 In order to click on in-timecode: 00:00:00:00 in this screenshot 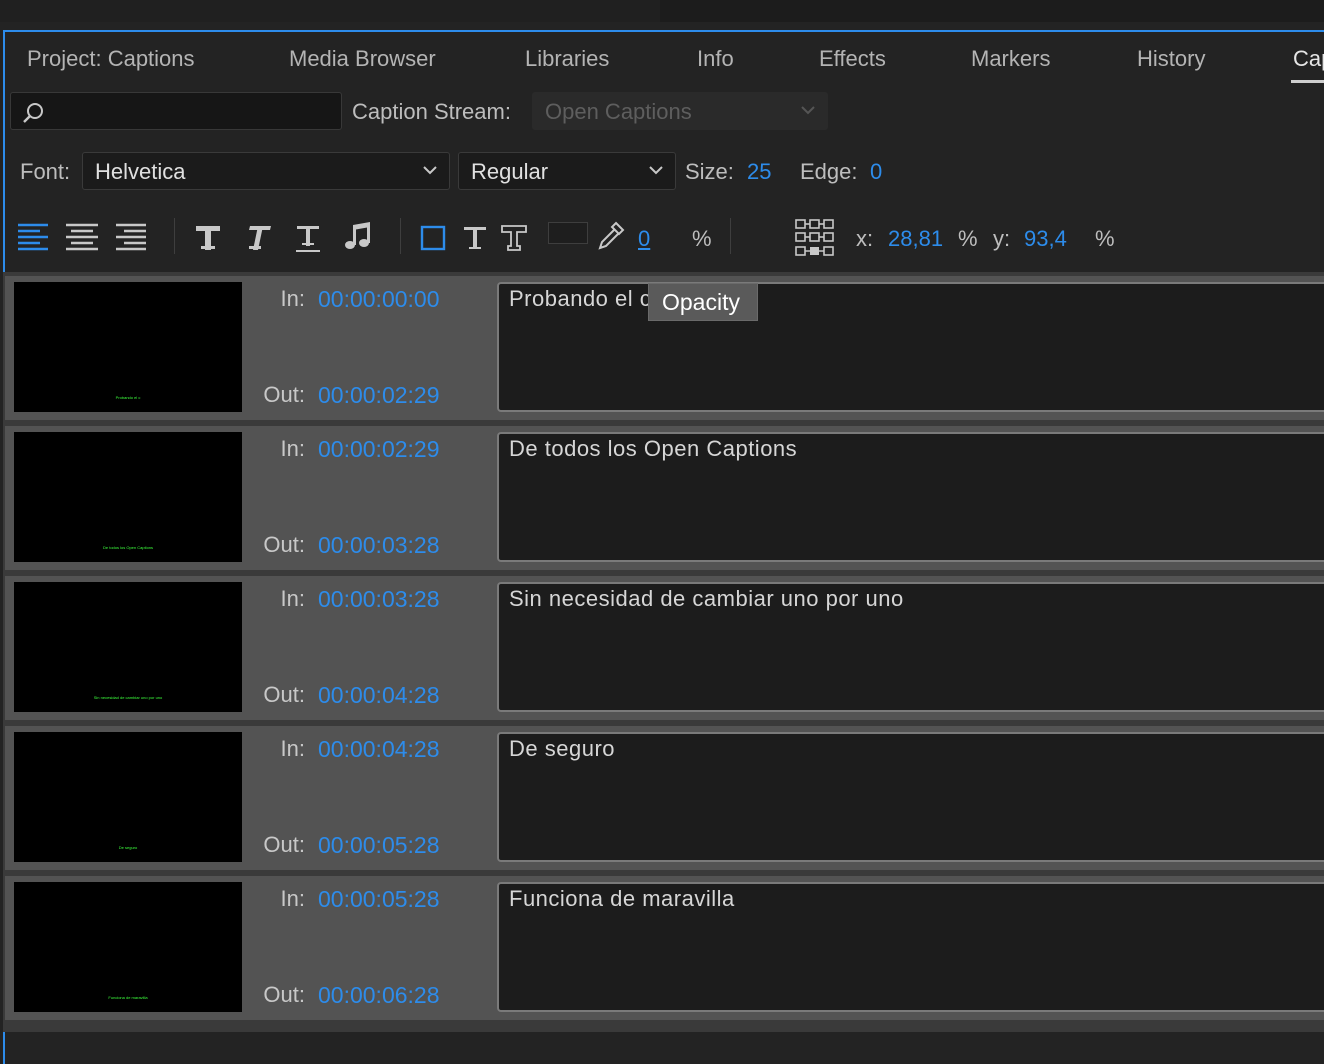, I will do `click(379, 299)`.